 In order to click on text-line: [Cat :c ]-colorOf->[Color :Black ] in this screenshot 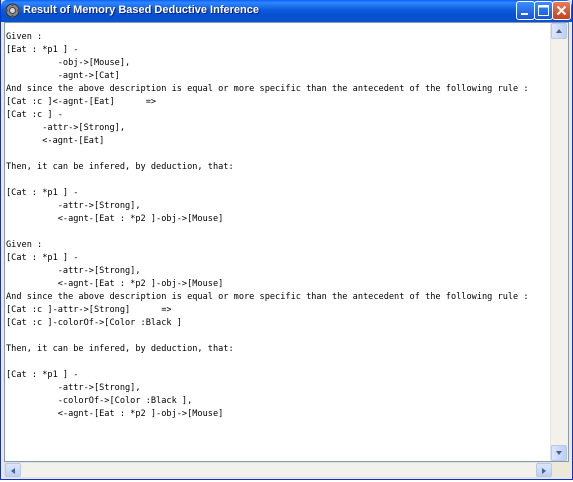, I will do `click(94, 323)`.